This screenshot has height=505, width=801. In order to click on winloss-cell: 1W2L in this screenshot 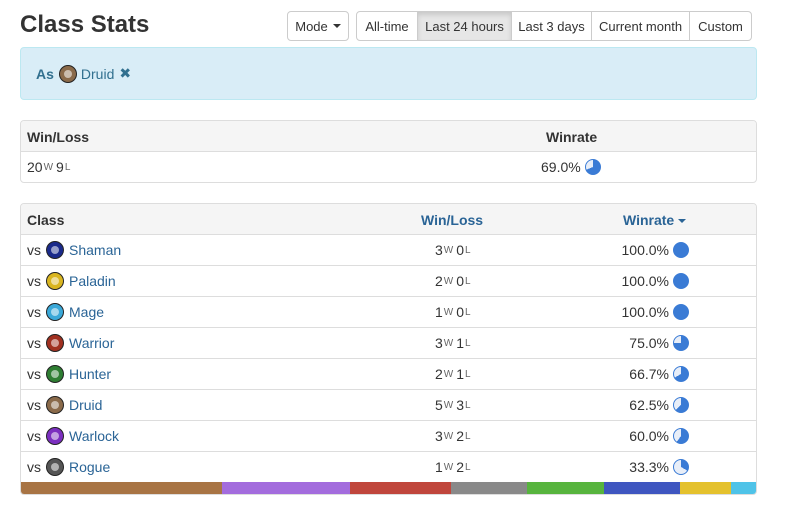, I will do `click(454, 467)`.